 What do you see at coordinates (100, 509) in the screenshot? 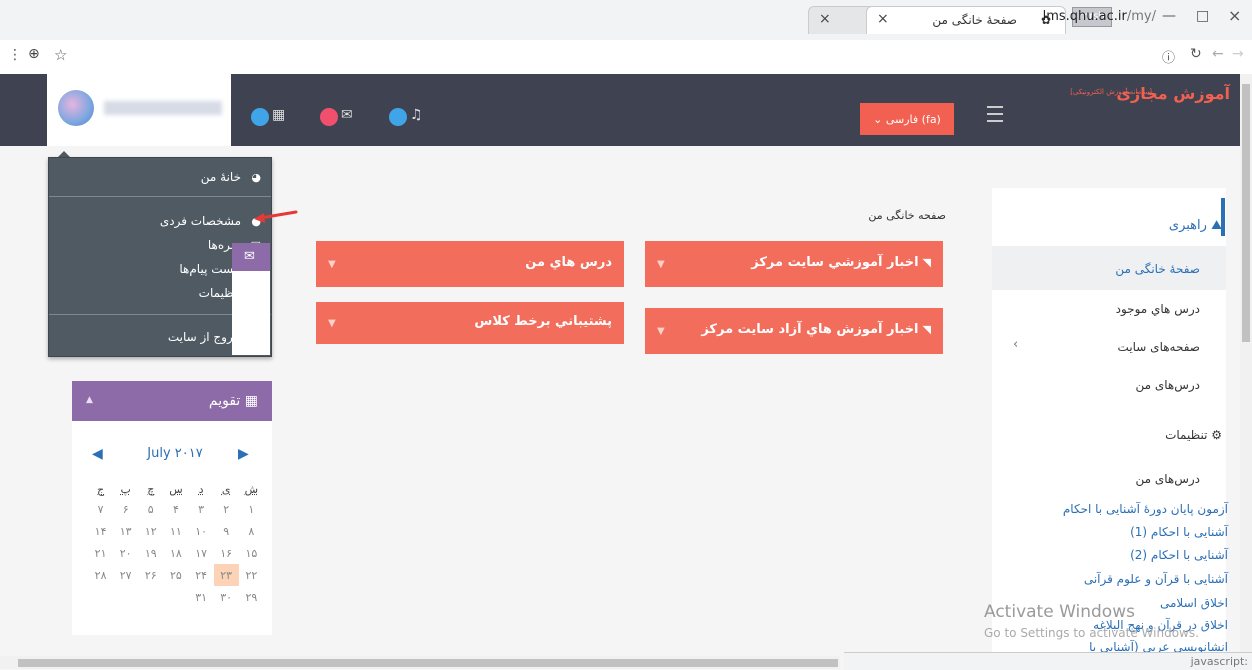
I see `calendar-day: ۷` at bounding box center [100, 509].